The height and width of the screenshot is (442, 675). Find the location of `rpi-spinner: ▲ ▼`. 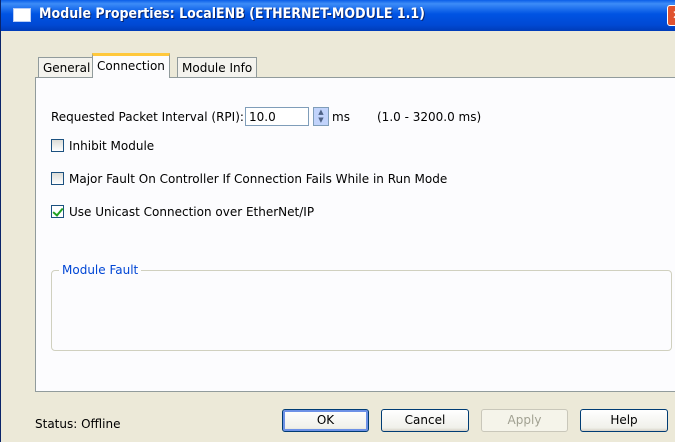

rpi-spinner: ▲ ▼ is located at coordinates (321, 116).